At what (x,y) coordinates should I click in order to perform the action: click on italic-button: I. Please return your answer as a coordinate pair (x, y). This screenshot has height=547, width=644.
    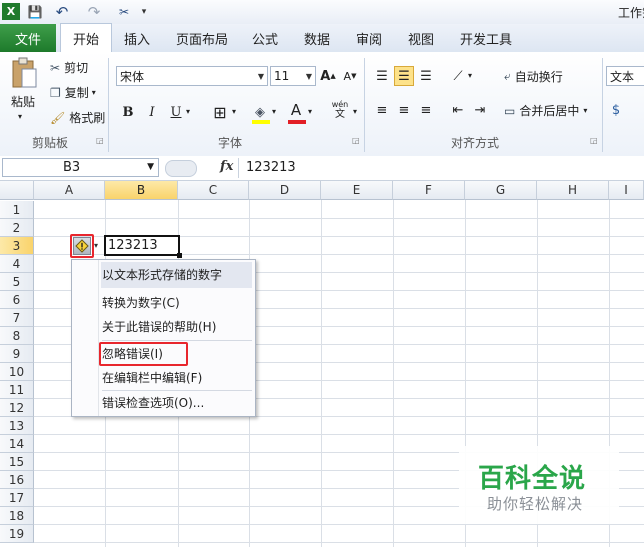
    Looking at the image, I should click on (152, 112).